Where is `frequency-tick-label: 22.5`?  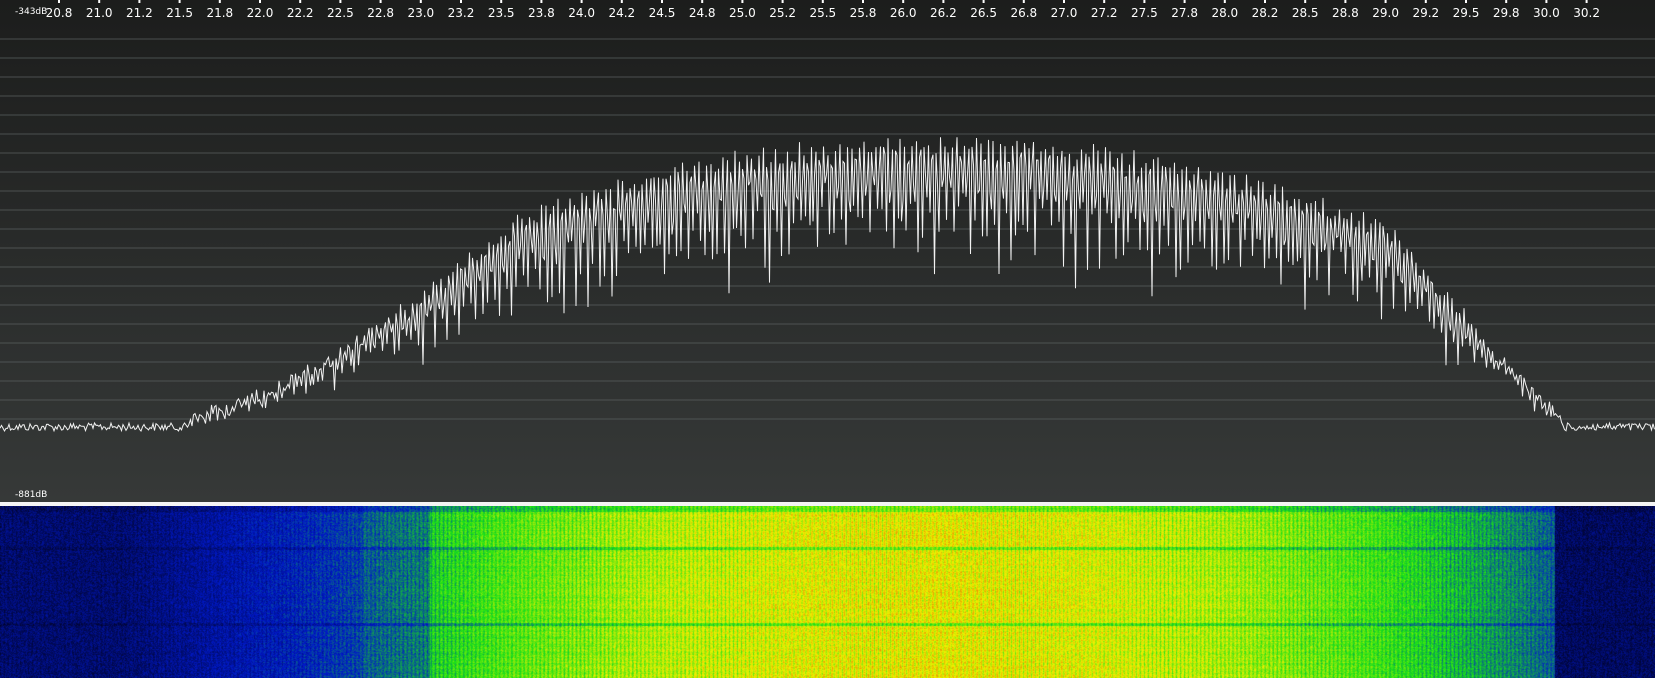 frequency-tick-label: 22.5 is located at coordinates (340, 13).